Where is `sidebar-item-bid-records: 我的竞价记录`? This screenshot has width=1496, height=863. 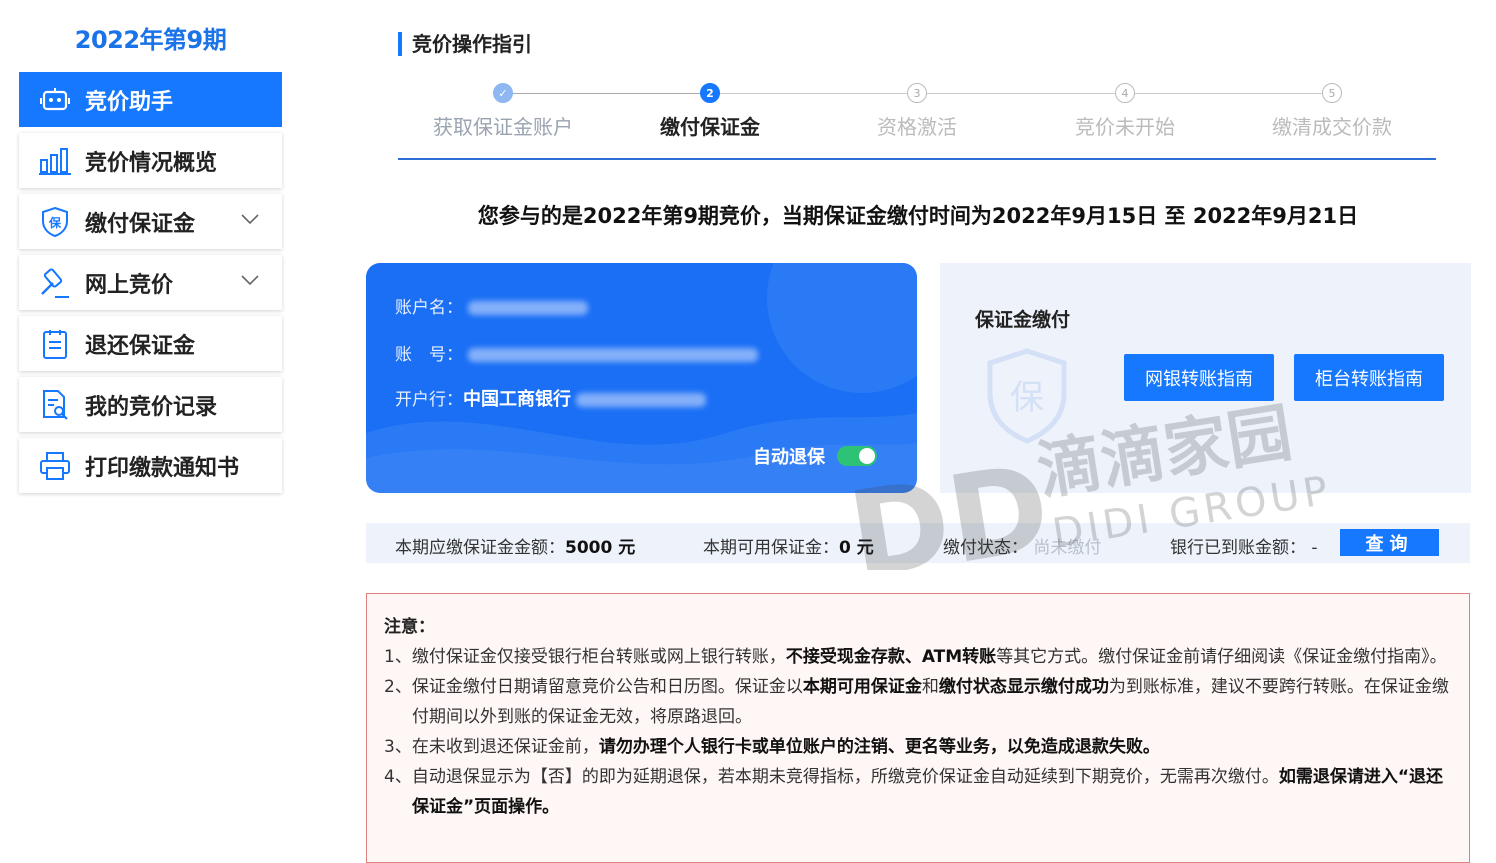 sidebar-item-bid-records: 我的竞价记录 is located at coordinates (150, 404).